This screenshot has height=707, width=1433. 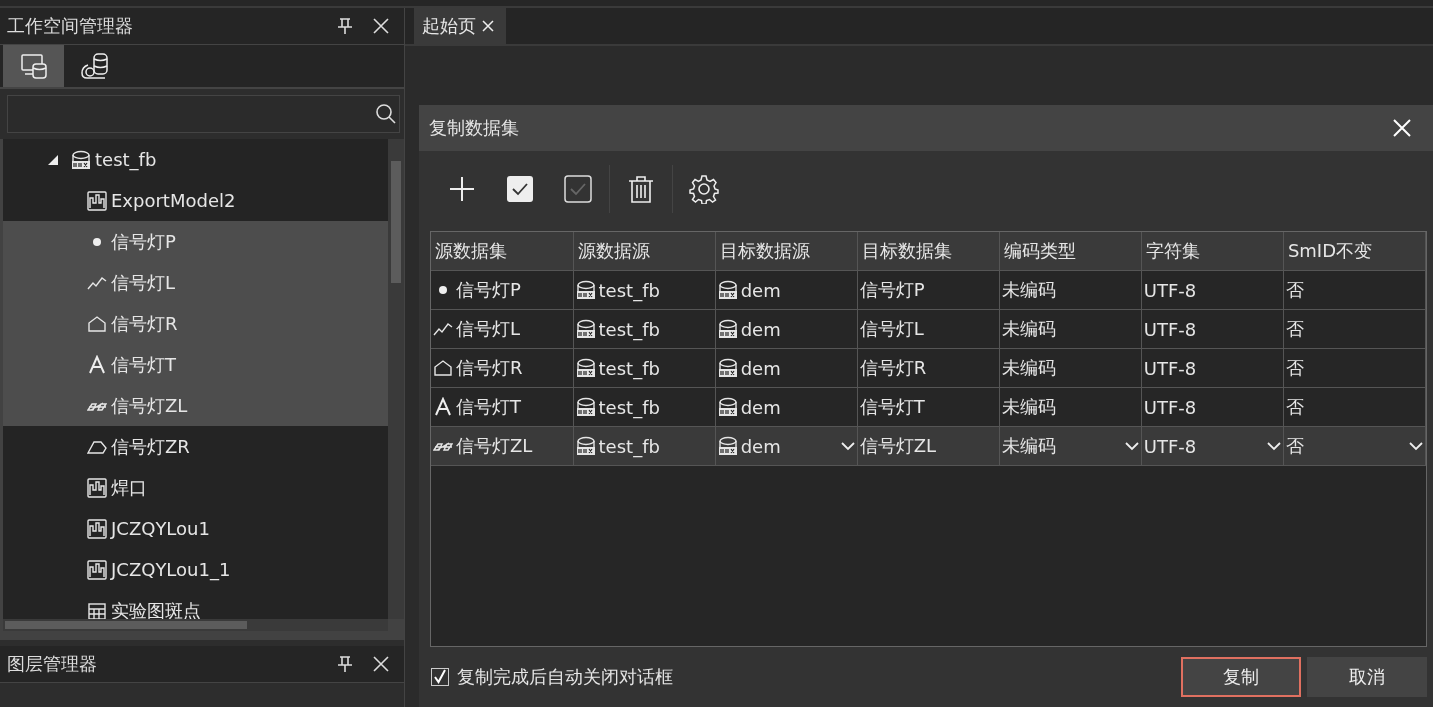 What do you see at coordinates (786, 251) in the screenshot?
I see `column-header: 目标数据源` at bounding box center [786, 251].